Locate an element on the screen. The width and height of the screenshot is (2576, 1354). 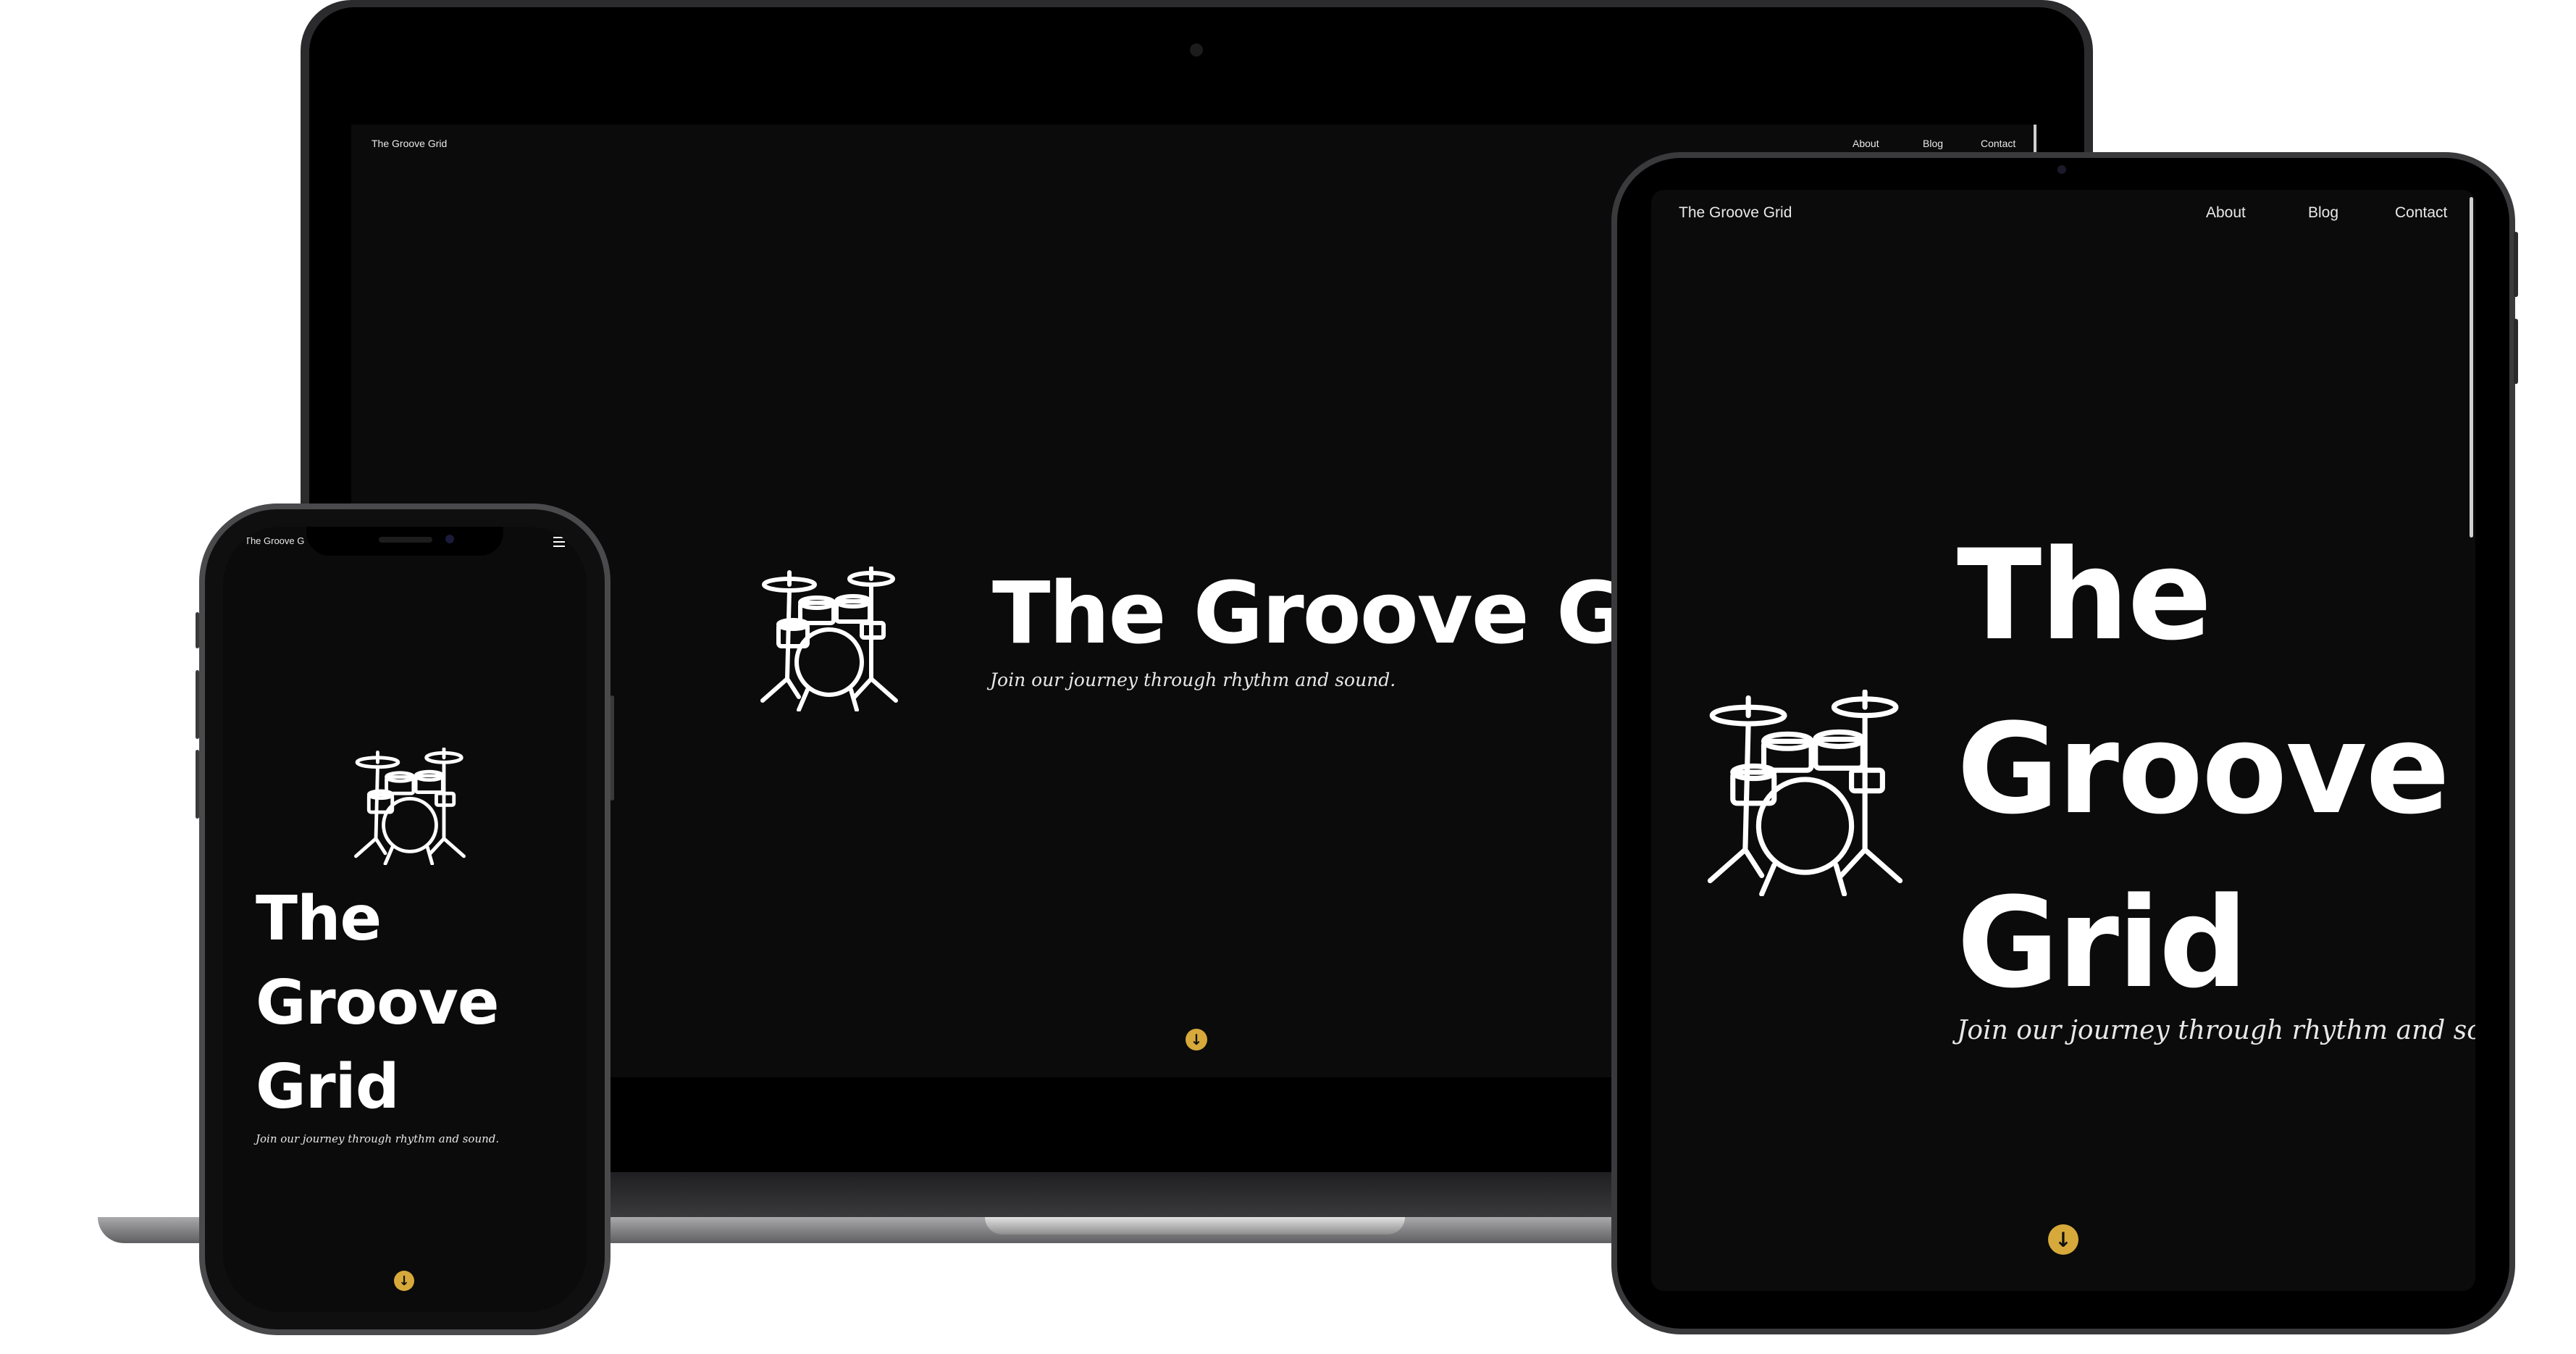
tablet-nav-contact: Contact is located at coordinates (2421, 213).